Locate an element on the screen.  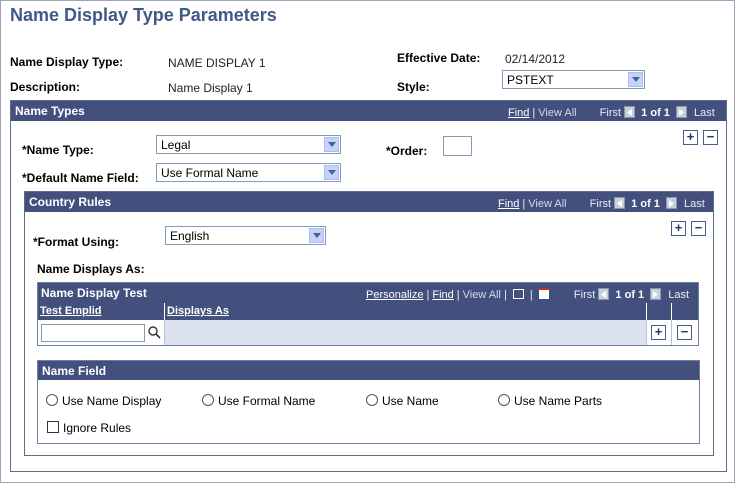
add-cell: + is located at coordinates (659, 332).